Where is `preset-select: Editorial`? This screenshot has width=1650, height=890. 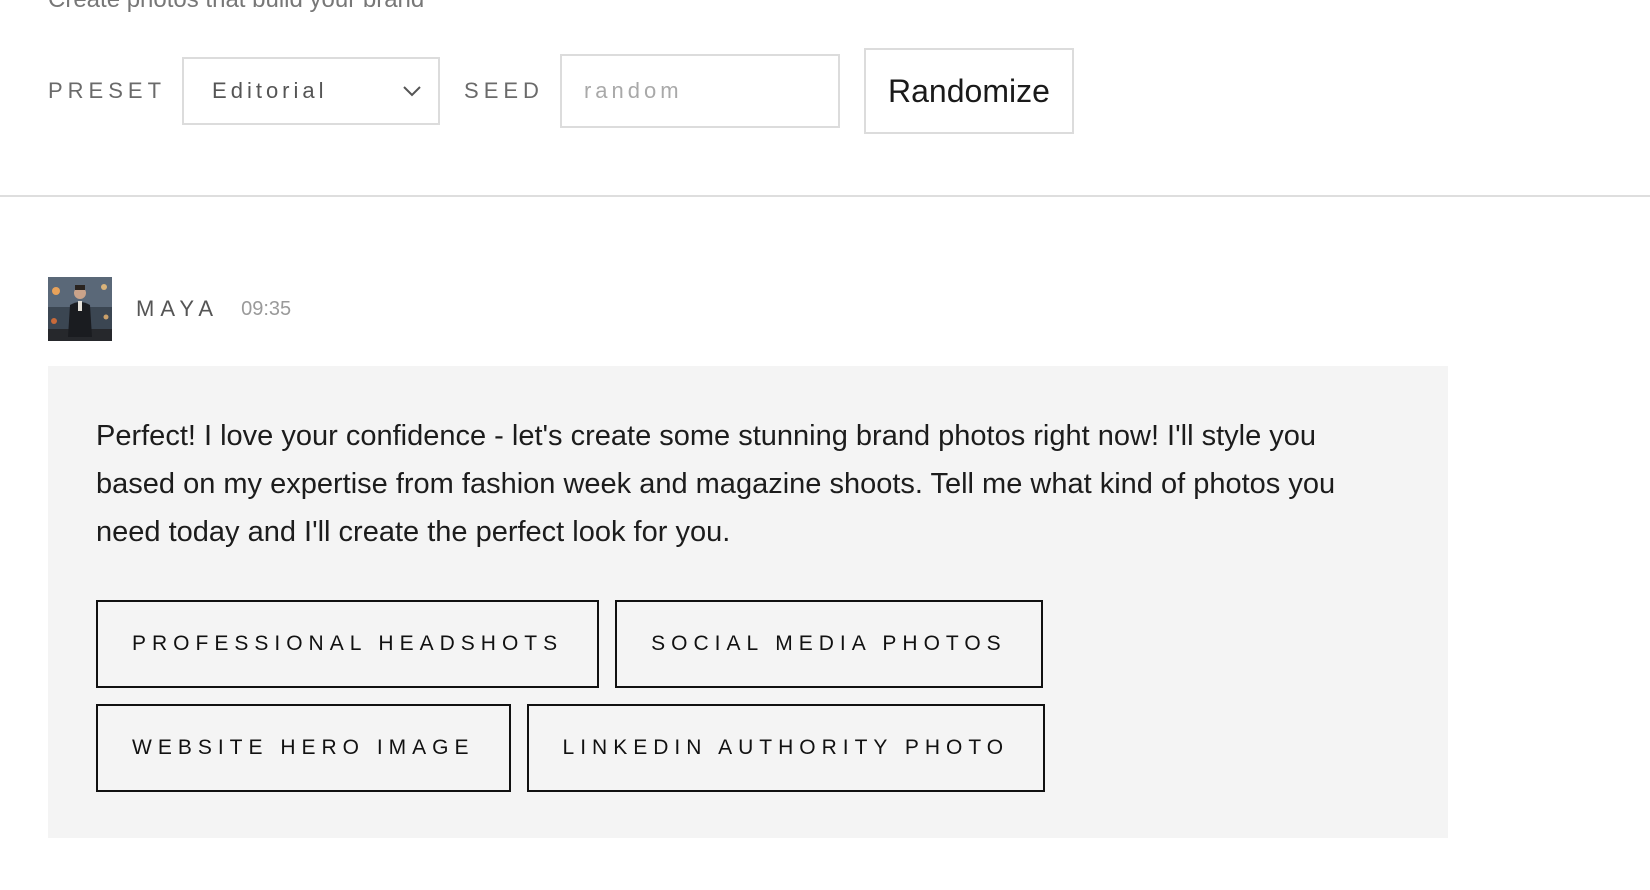 preset-select: Editorial is located at coordinates (311, 91).